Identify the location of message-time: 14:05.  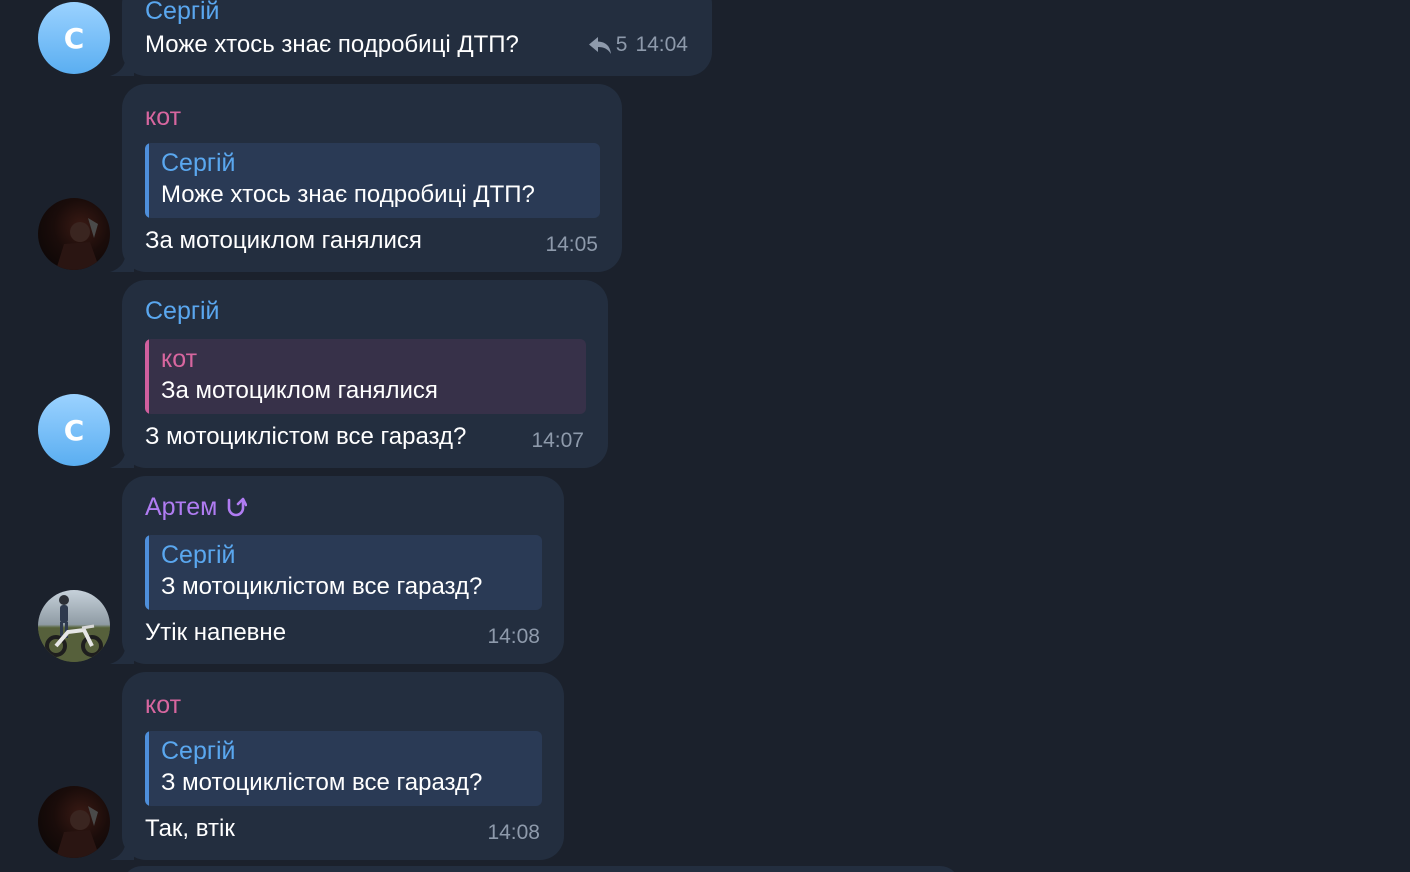
(571, 244).